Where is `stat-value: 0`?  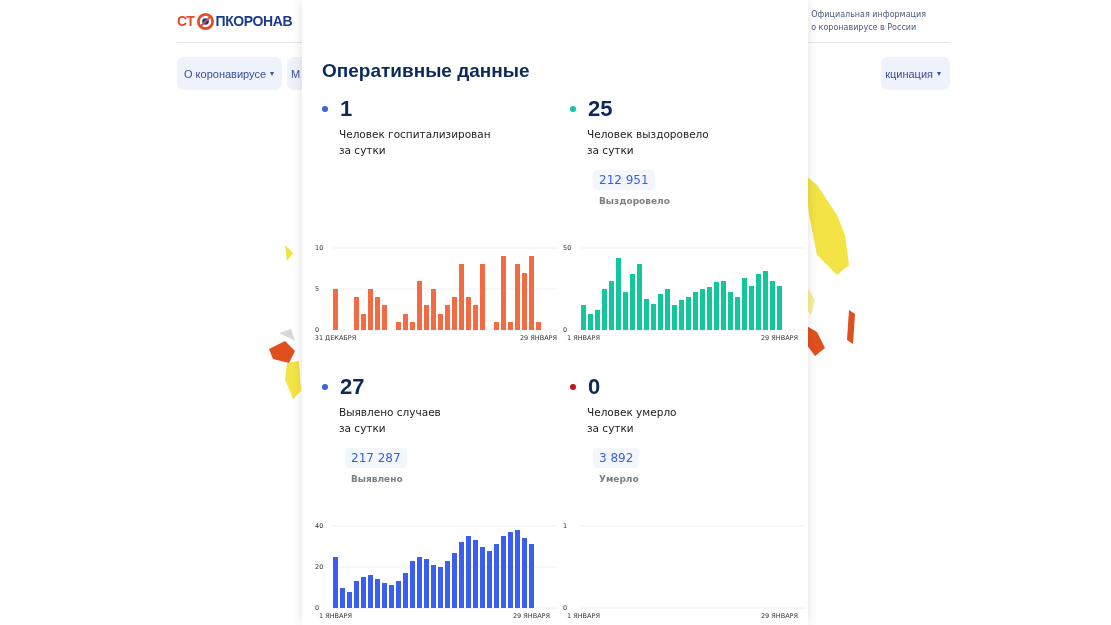
stat-value: 0 is located at coordinates (594, 387).